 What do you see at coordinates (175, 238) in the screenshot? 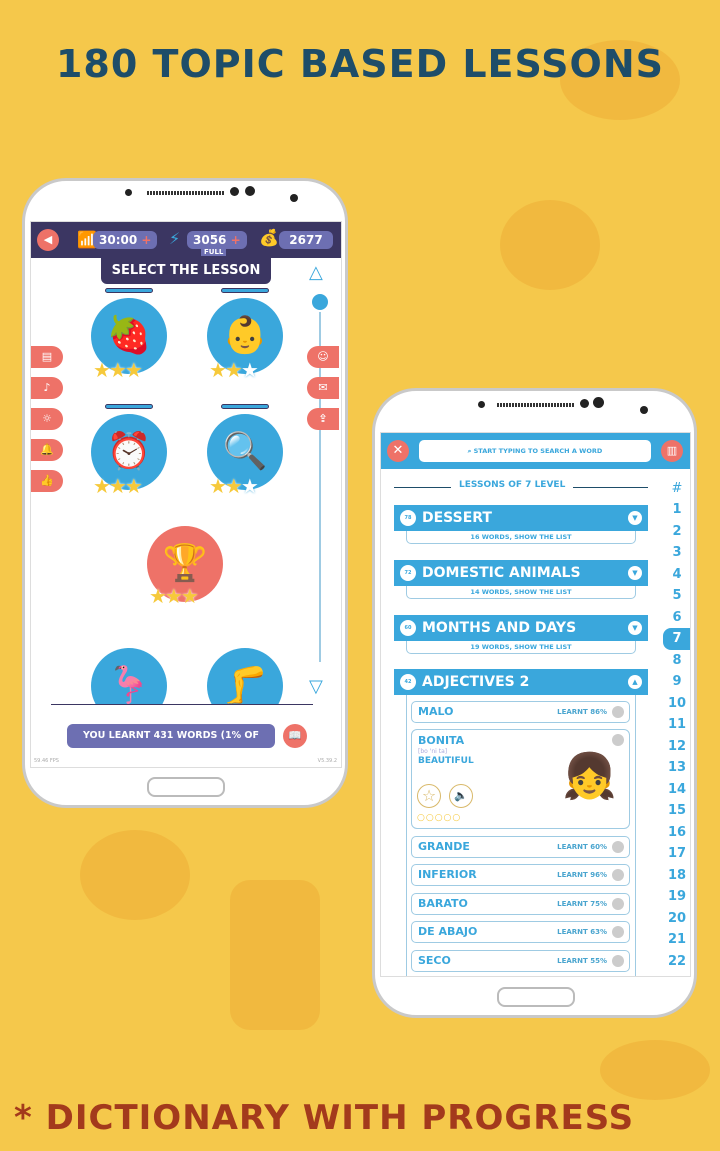
I see `lightning-cloud-icon: ⚡` at bounding box center [175, 238].